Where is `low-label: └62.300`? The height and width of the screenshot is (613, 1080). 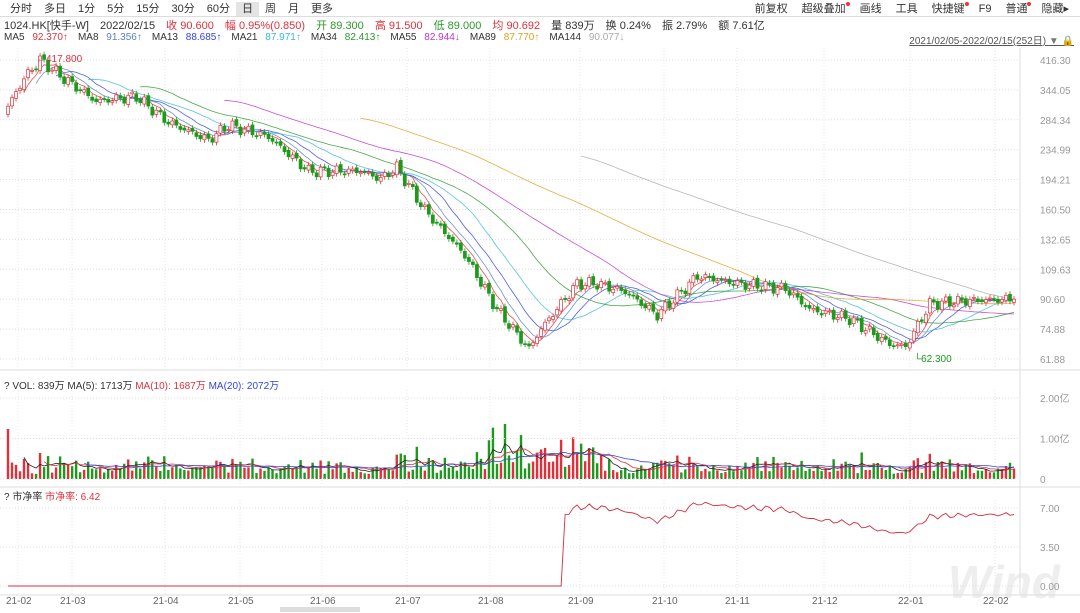
low-label: └62.300 is located at coordinates (933, 358).